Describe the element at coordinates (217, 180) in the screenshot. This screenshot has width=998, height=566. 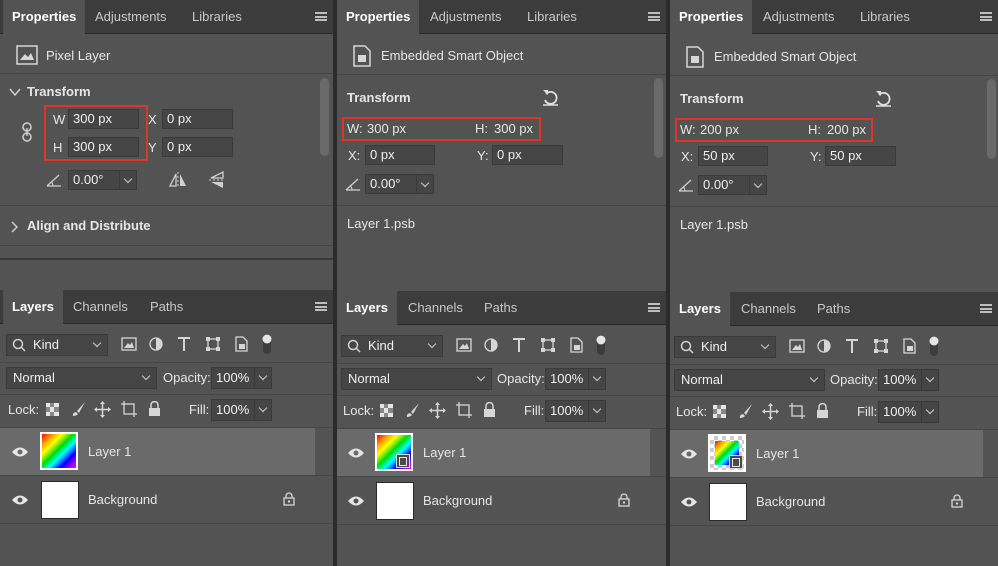
I see `flip-vertical-icon` at that location.